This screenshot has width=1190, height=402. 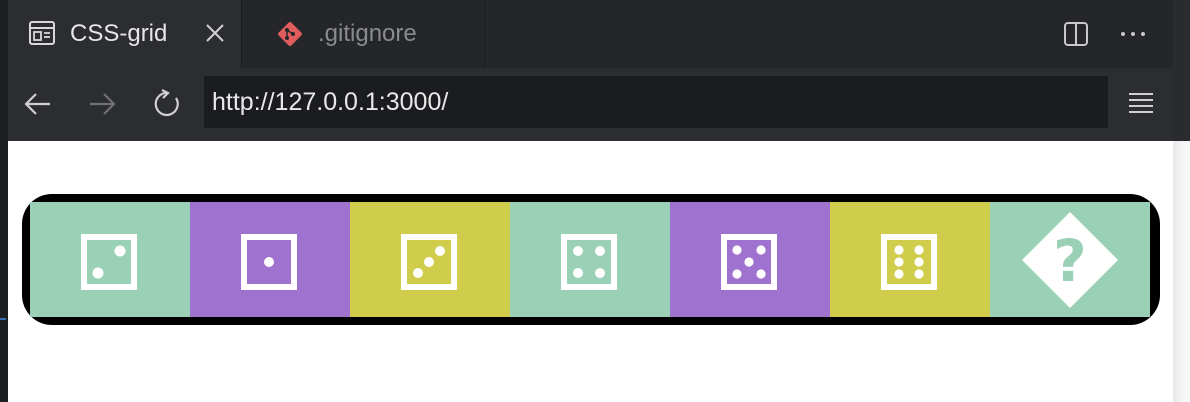 I want to click on forward-arrow-icon, so click(x=102, y=104).